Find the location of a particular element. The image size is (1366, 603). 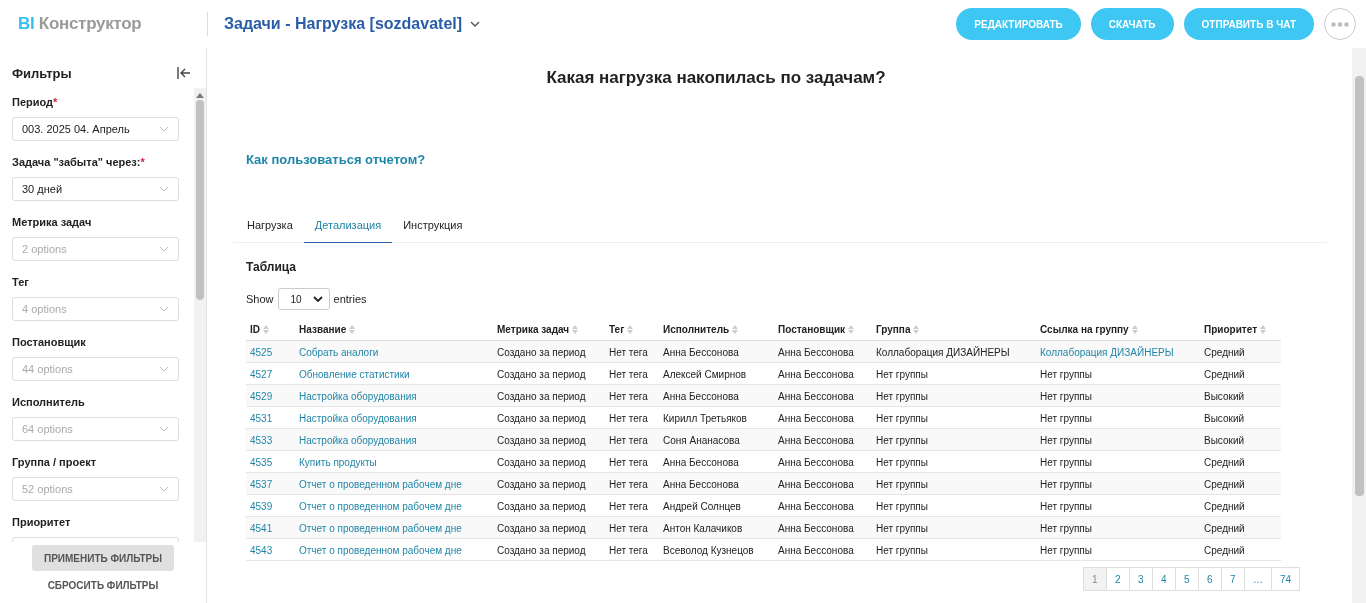

column-header: Исполнитель is located at coordinates (716, 331).